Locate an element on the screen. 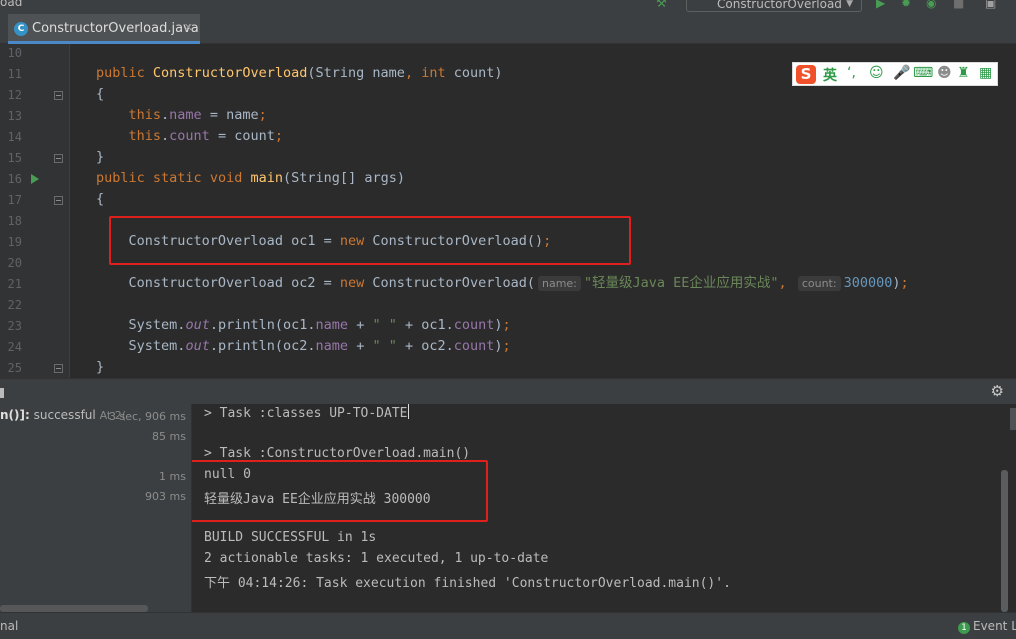 The width and height of the screenshot is (1016, 639). event-log-button: 1Event Lo is located at coordinates (987, 626).